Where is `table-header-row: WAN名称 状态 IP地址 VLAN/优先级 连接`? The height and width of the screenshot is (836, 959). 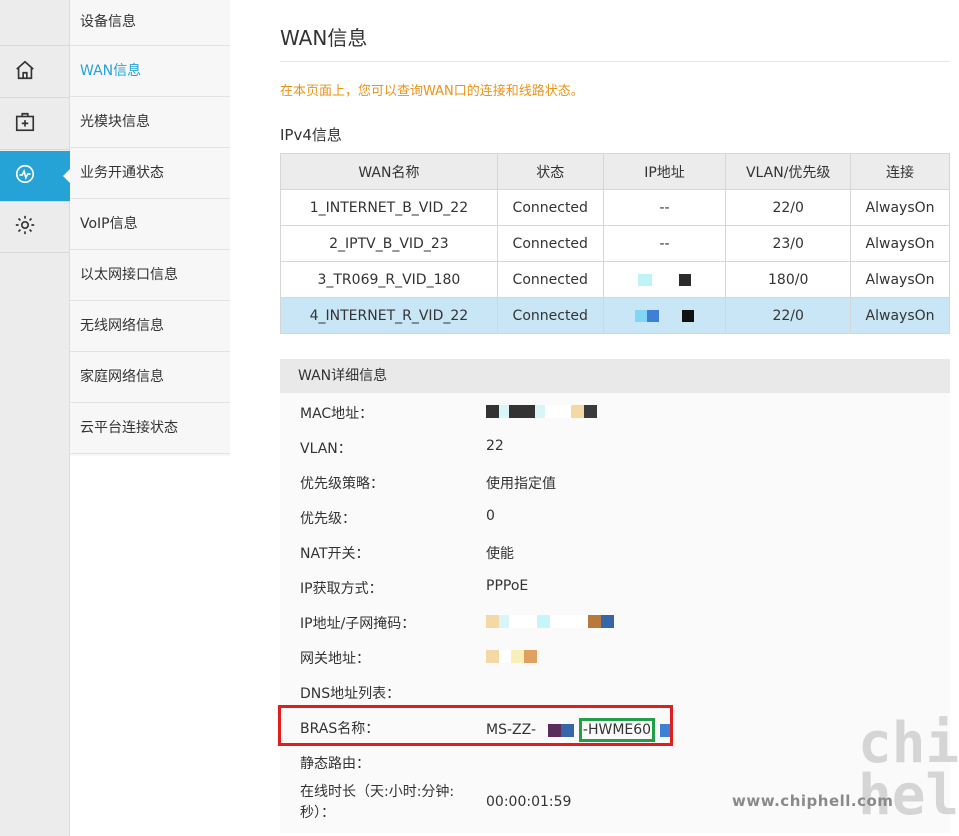
table-header-row: WAN名称 状态 IP地址 VLAN/优先级 连接 is located at coordinates (615, 171).